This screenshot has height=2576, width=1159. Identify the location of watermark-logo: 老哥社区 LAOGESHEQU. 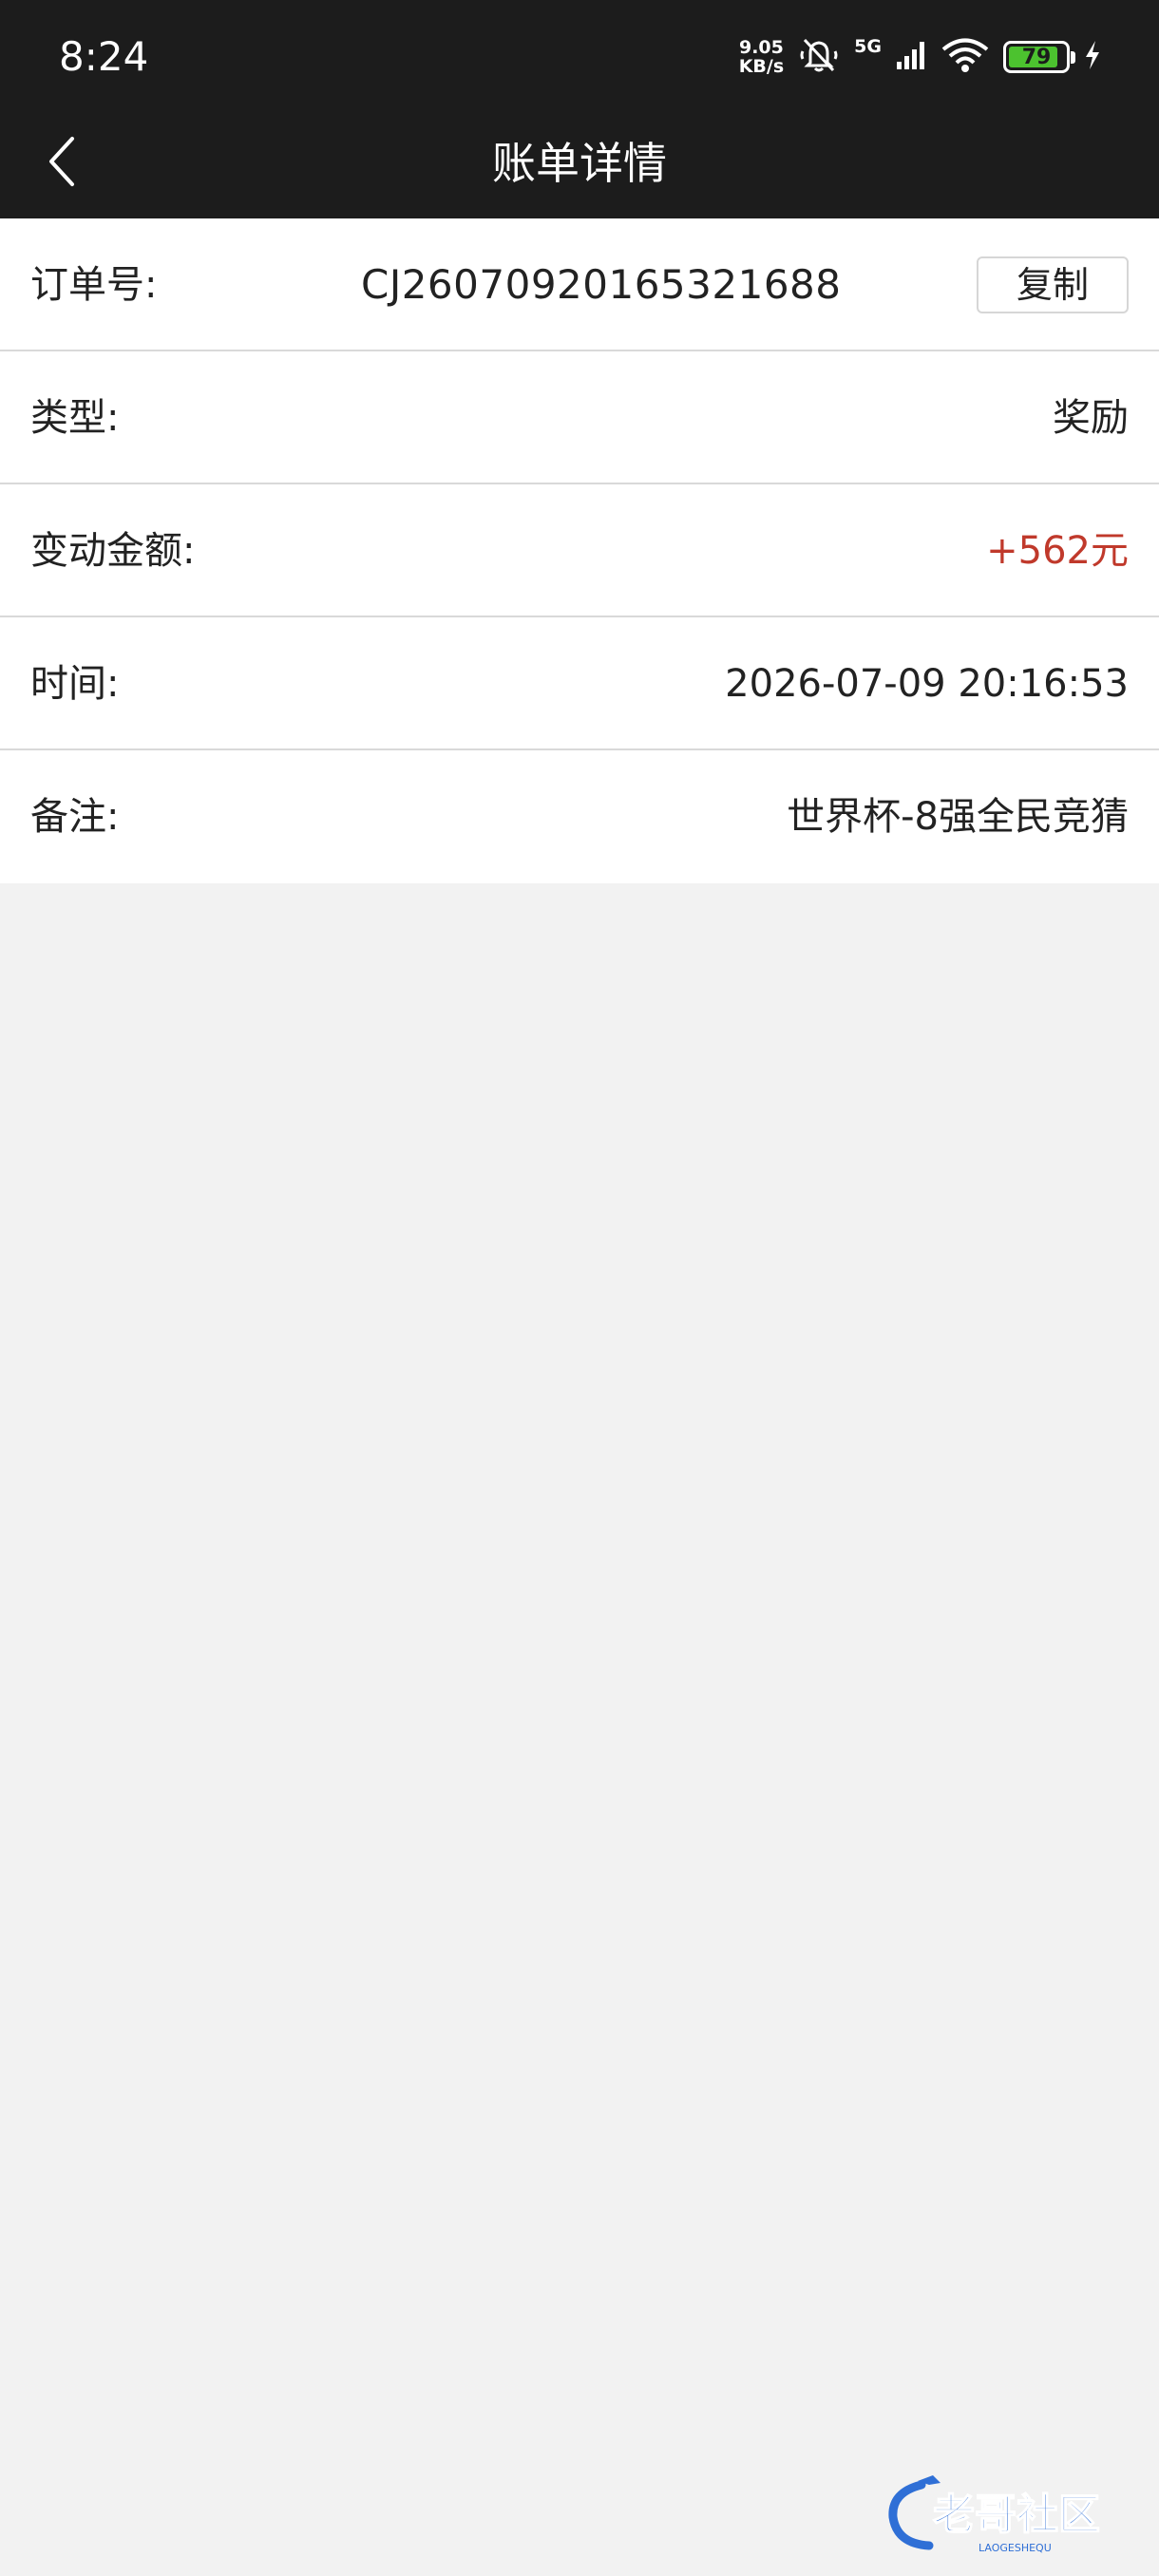
(1012, 2514).